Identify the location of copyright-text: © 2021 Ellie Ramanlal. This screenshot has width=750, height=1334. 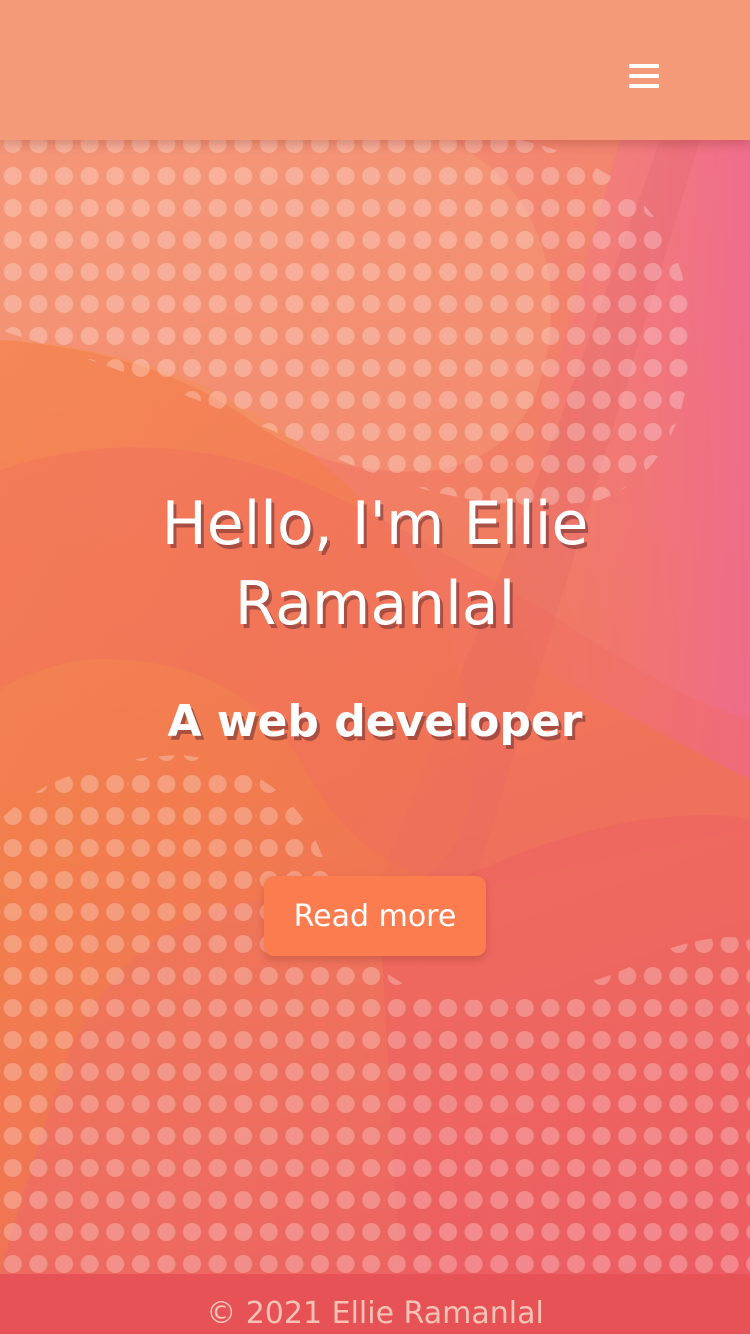
(375, 1313).